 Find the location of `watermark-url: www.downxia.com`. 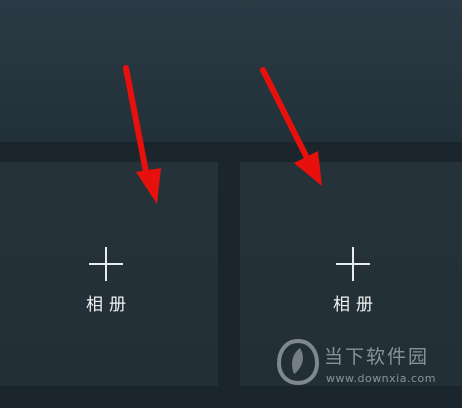

watermark-url: www.downxia.com is located at coordinates (381, 378).